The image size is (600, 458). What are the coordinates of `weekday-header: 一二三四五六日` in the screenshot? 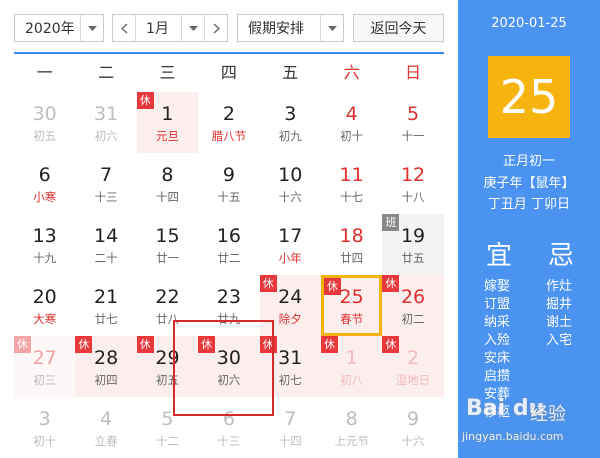 It's located at (229, 73).